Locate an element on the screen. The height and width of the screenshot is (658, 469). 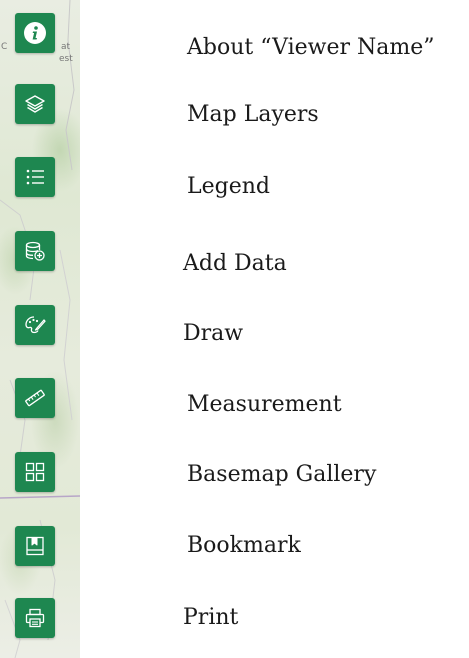
bookmark-button is located at coordinates (35, 546).